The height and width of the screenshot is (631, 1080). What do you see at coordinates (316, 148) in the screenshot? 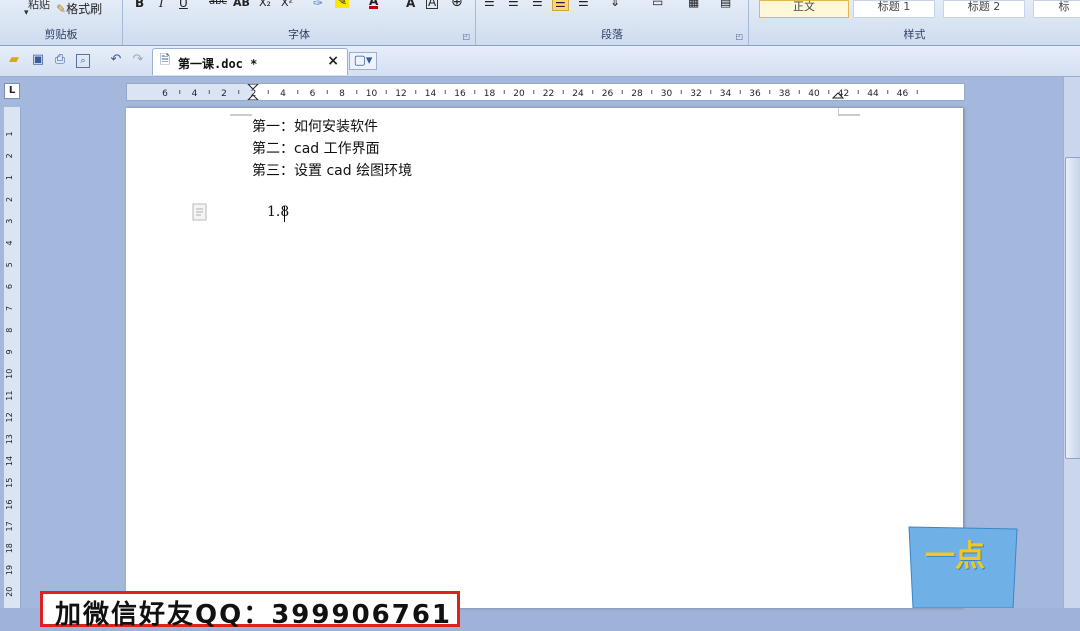
I see `doc-line-2: 第二：cad 工作界面` at bounding box center [316, 148].